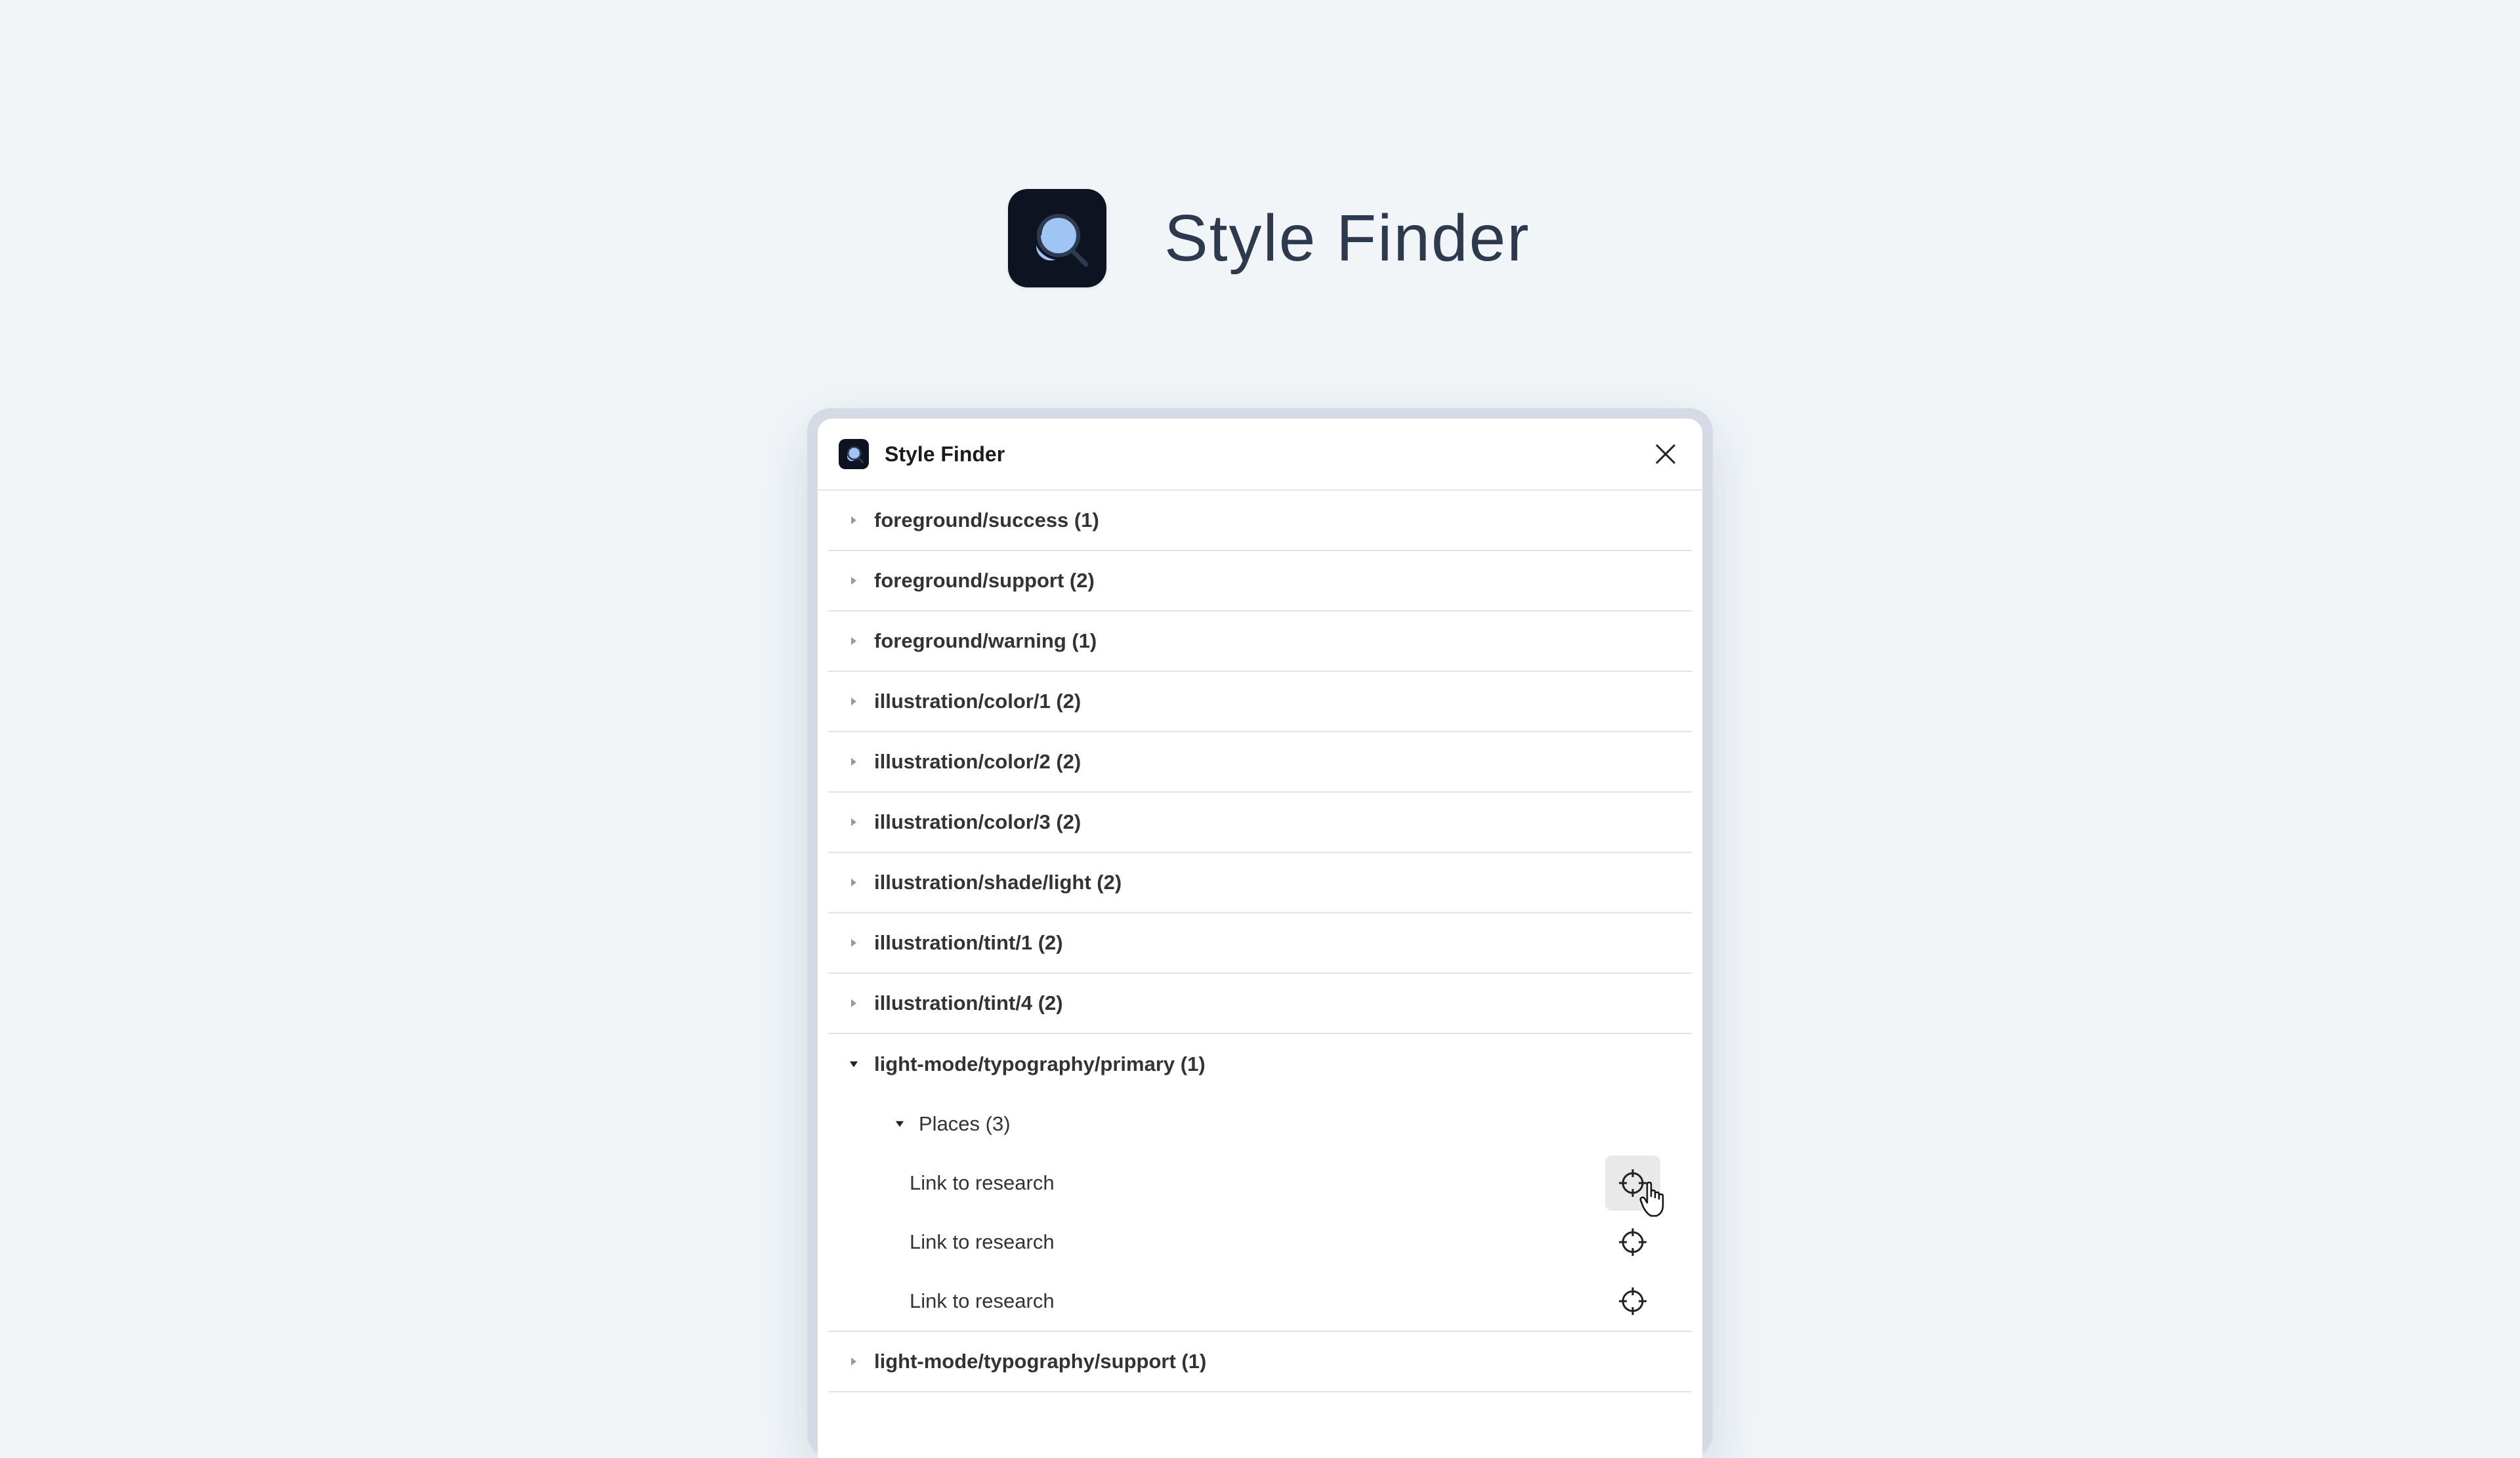 The width and height of the screenshot is (2520, 1458). What do you see at coordinates (1040, 1361) in the screenshot?
I see `style-group-label: light-mode/typography/support (1)` at bounding box center [1040, 1361].